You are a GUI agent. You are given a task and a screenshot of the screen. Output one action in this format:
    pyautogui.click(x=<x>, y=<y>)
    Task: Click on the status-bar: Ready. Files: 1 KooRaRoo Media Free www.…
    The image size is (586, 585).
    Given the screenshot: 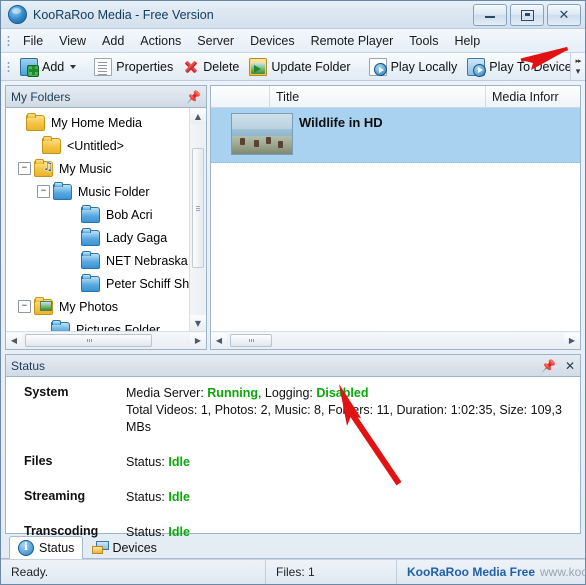 What is the action you would take?
    pyautogui.click(x=293, y=571)
    